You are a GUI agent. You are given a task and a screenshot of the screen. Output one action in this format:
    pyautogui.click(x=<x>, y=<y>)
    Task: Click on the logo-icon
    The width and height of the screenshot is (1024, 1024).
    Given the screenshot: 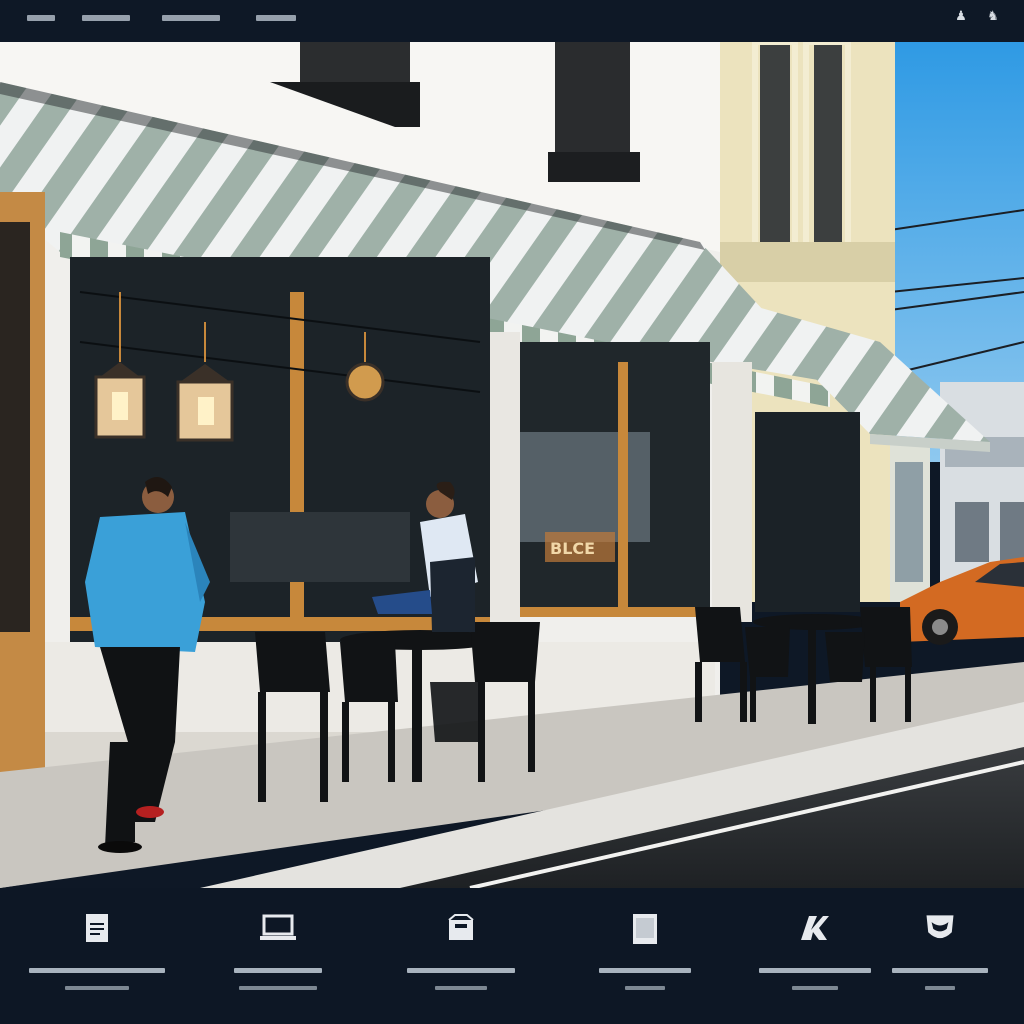 What is the action you would take?
    pyautogui.click(x=815, y=928)
    